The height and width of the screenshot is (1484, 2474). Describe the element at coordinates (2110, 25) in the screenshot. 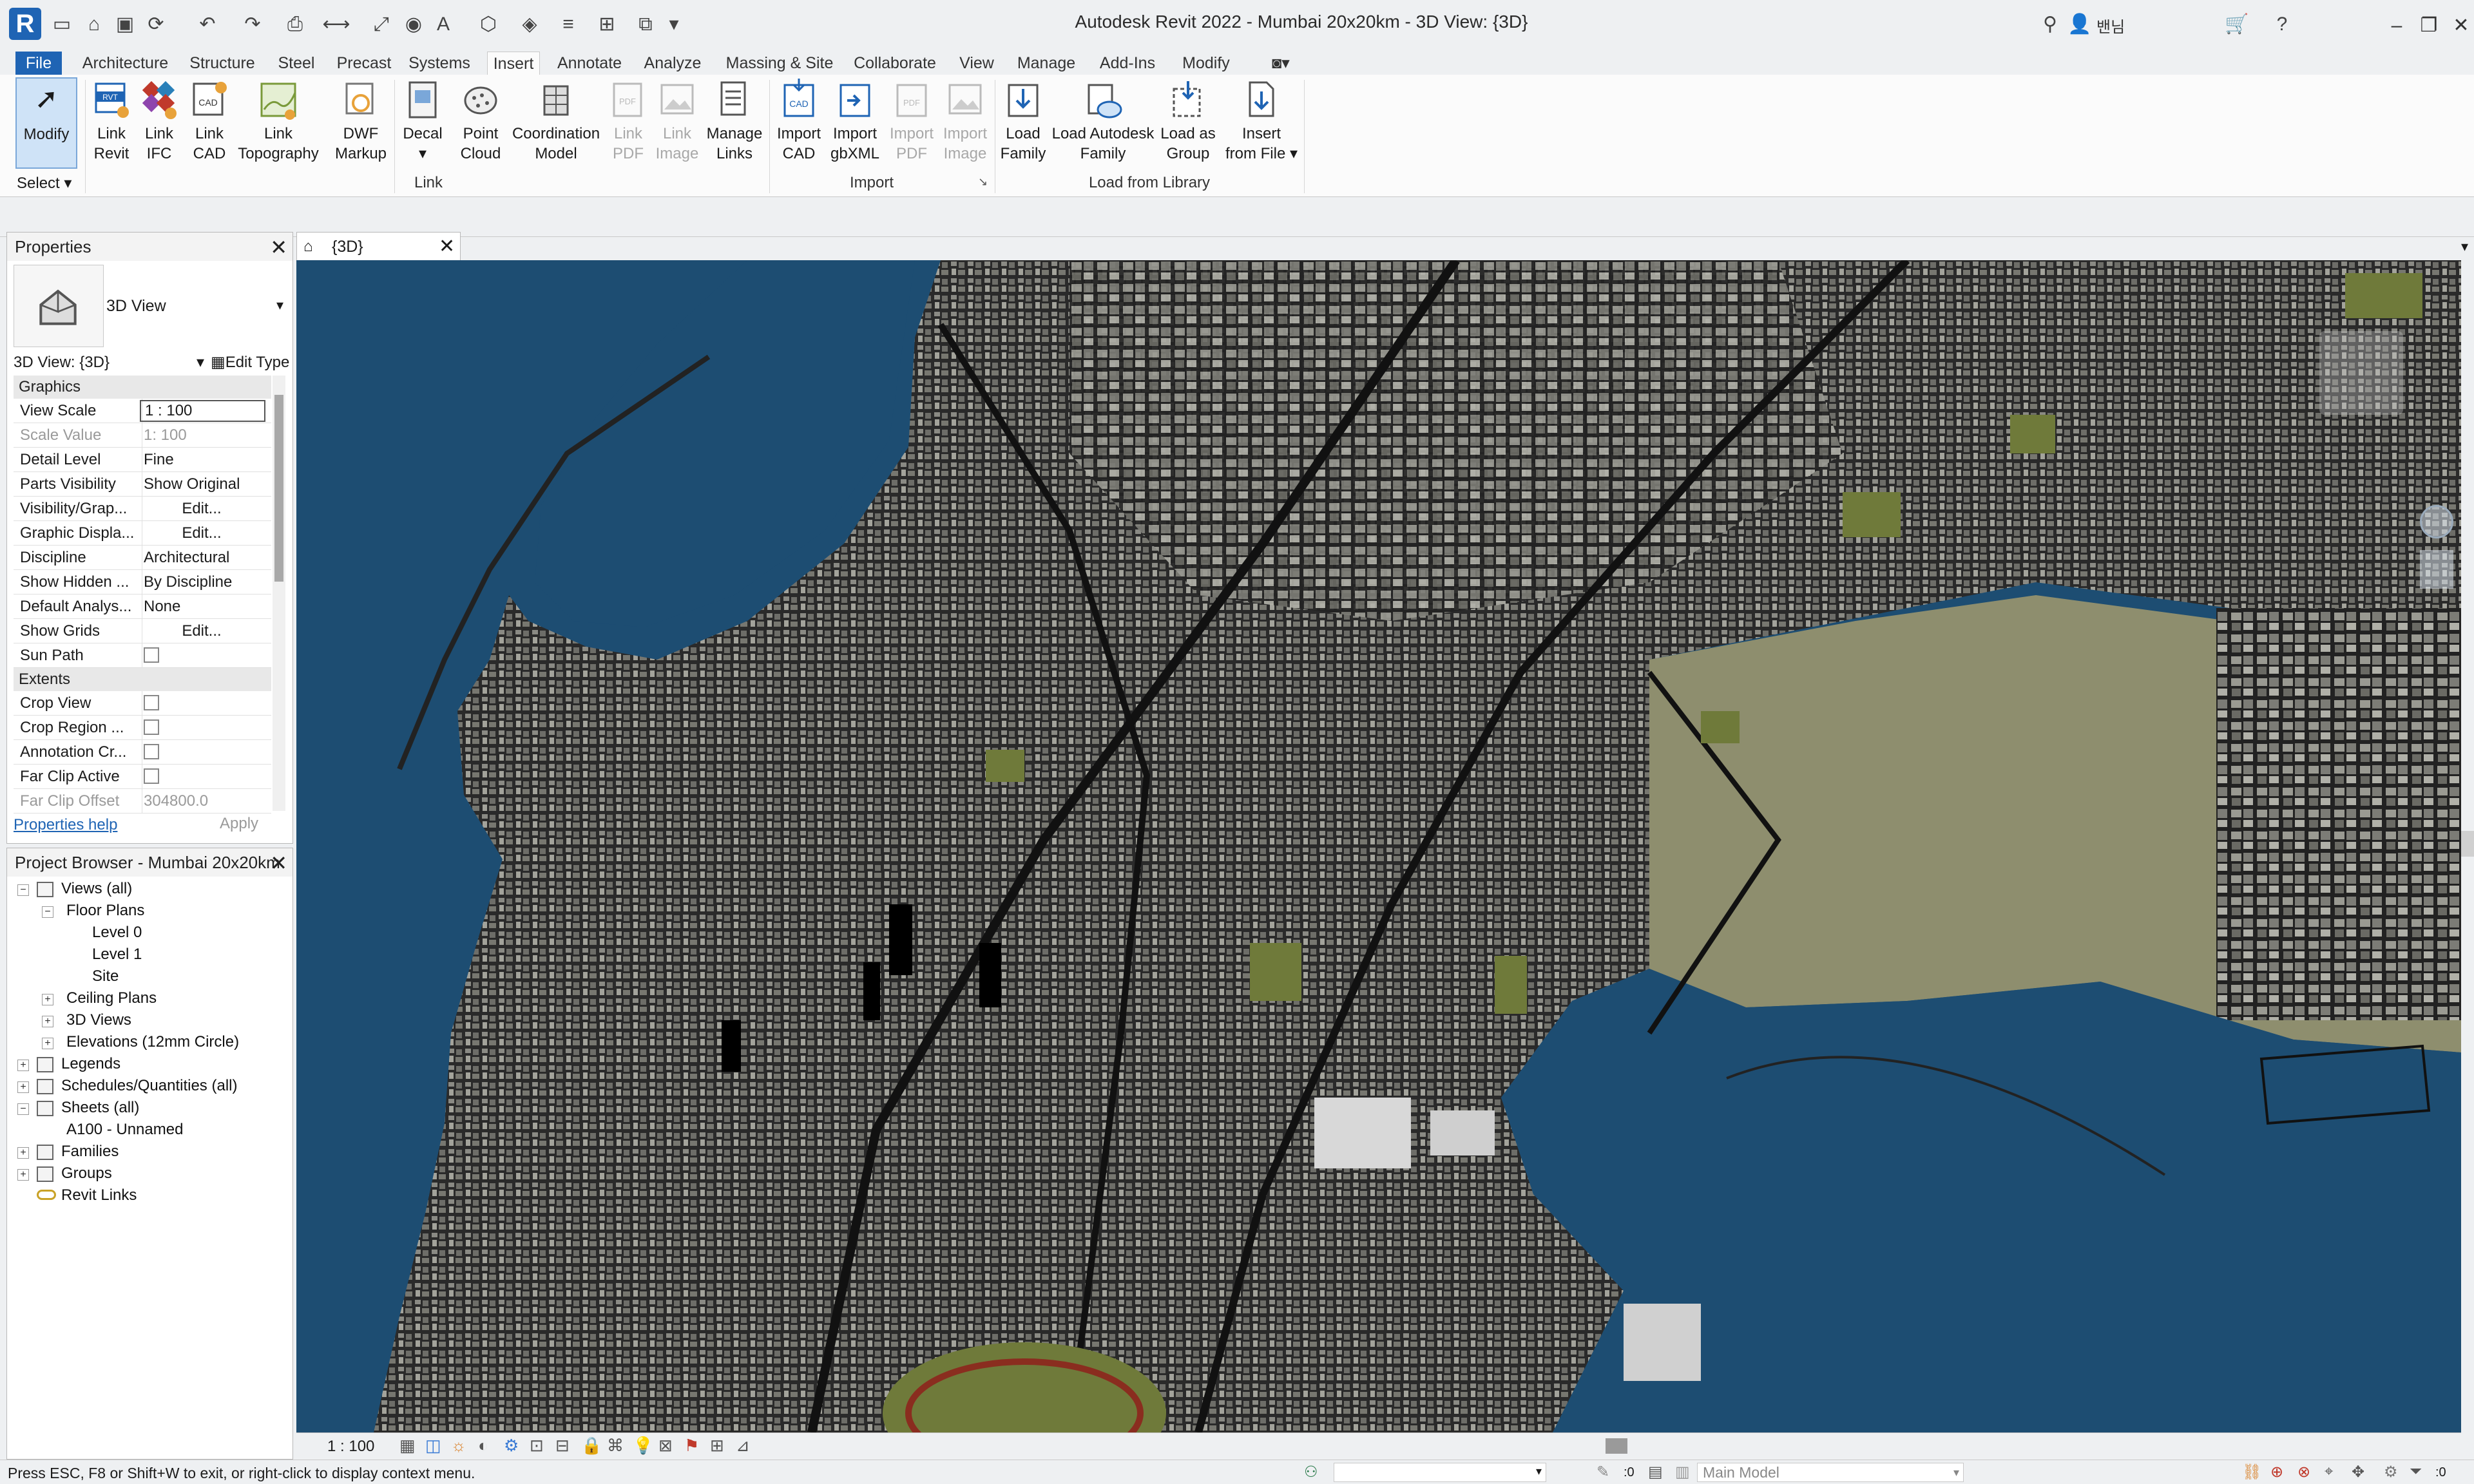

I see `user-name: 밴님` at that location.